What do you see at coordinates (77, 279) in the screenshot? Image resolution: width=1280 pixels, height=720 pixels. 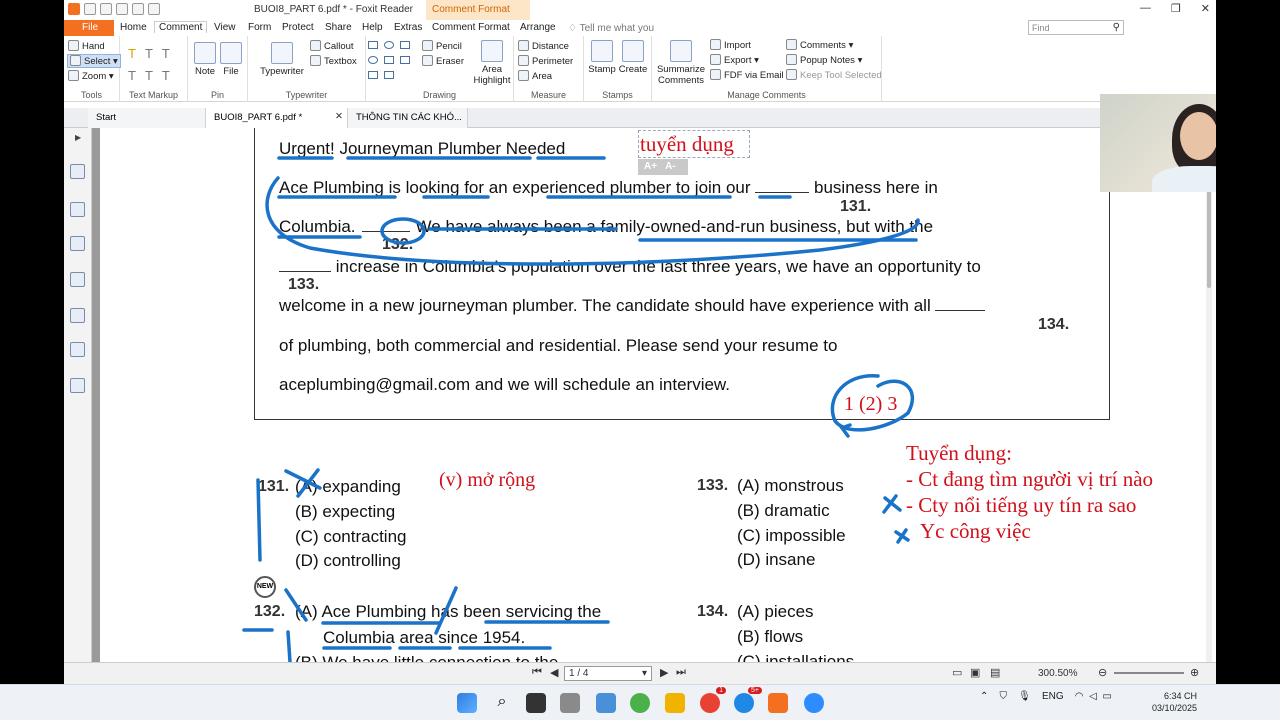 I see `comments-panel-icon` at bounding box center [77, 279].